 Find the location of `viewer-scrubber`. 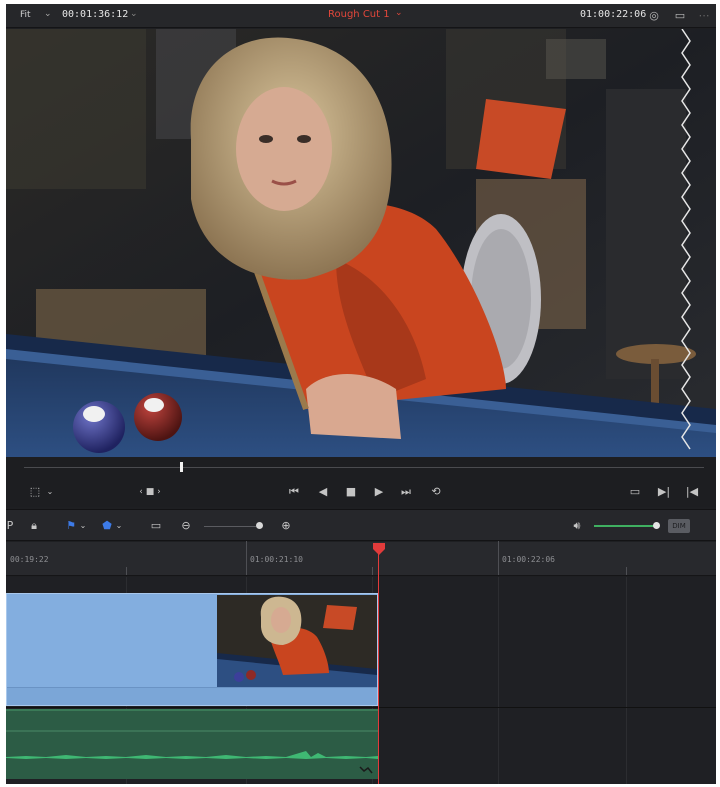

viewer-scrubber is located at coordinates (361, 467).